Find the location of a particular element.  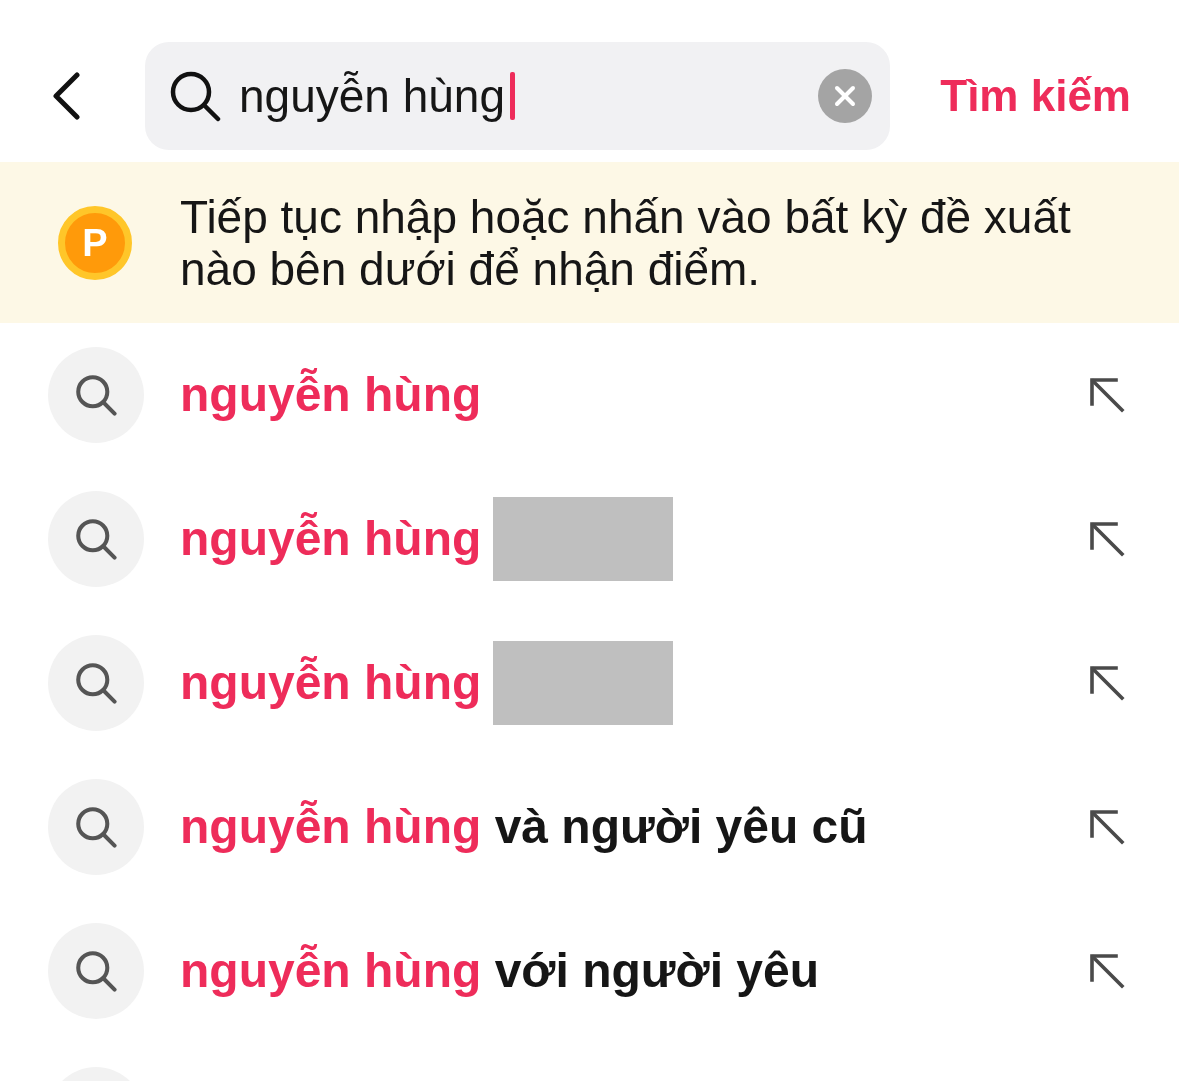

back-chevron-icon is located at coordinates (66, 96).